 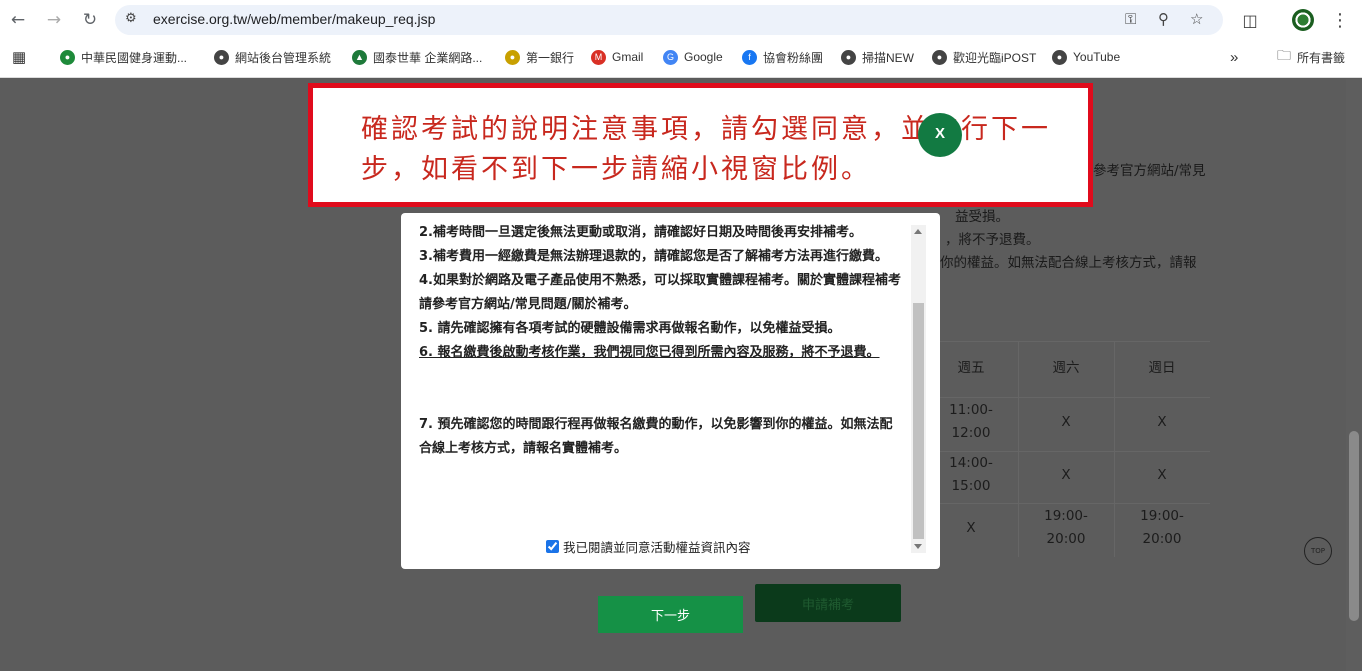 What do you see at coordinates (749, 57) in the screenshot?
I see `facebook-icon: f` at bounding box center [749, 57].